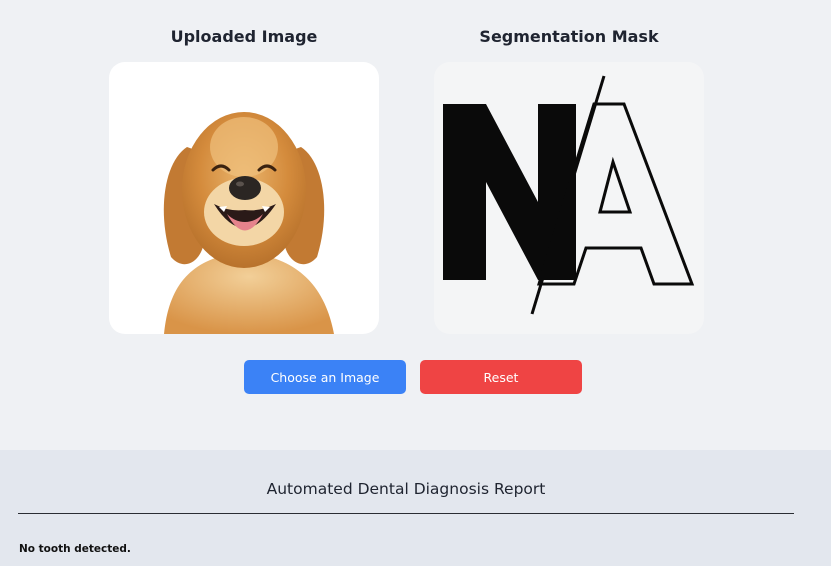 Image resolution: width=831 pixels, height=566 pixels. Describe the element at coordinates (325, 377) in the screenshot. I see `choose-image-button: Choose an Image` at that location.